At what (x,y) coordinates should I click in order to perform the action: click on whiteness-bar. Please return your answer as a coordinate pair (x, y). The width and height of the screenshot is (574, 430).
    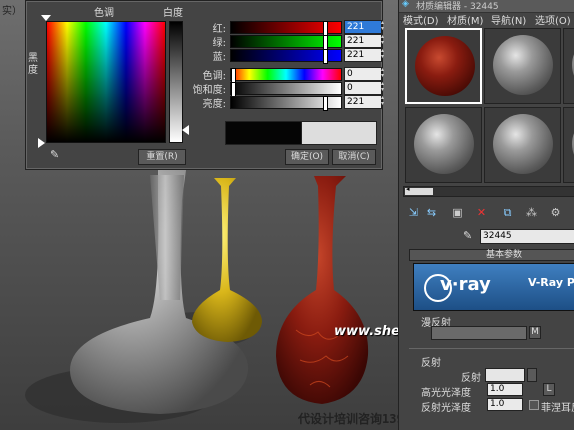
    Looking at the image, I should click on (176, 82).